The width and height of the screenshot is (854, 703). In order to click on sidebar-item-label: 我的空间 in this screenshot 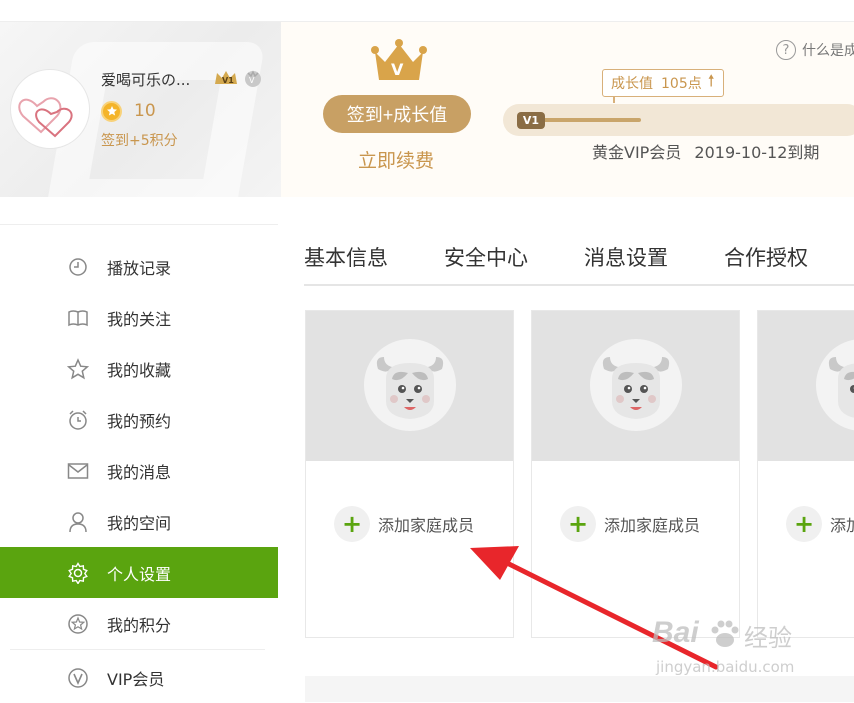, I will do `click(139, 522)`.